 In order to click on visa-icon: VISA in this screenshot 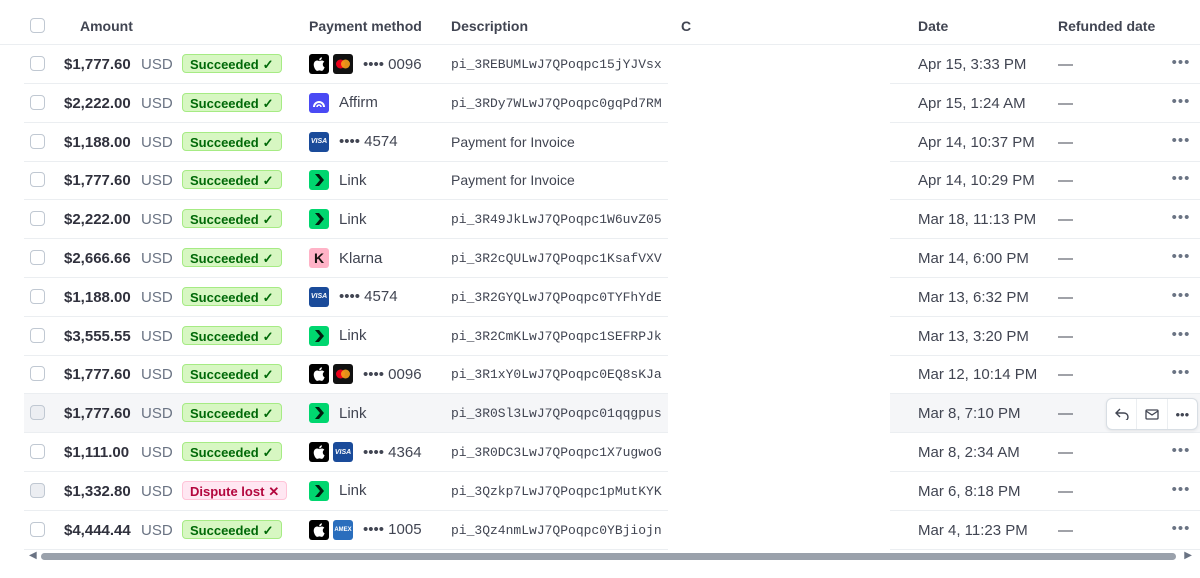, I will do `click(319, 141)`.